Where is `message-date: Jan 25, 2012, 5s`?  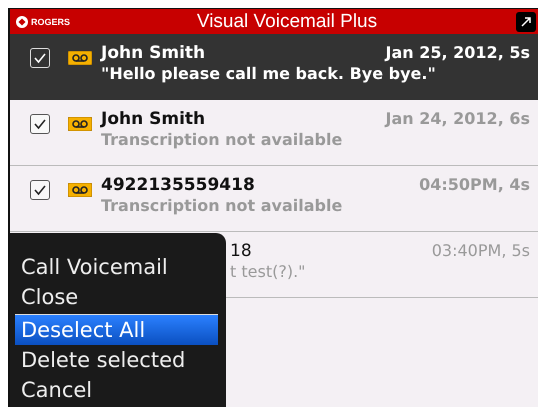 message-date: Jan 25, 2012, 5s is located at coordinates (458, 53).